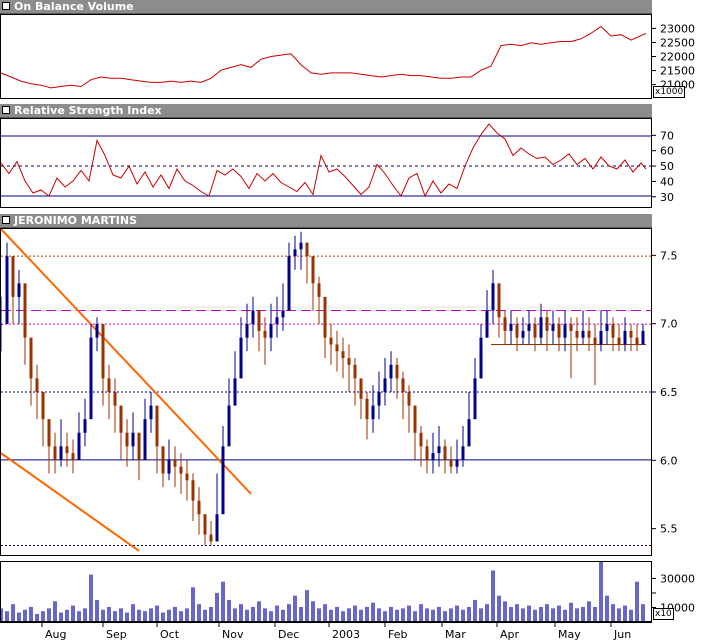  I want to click on y-tick-label: 7.0, so click(669, 324).